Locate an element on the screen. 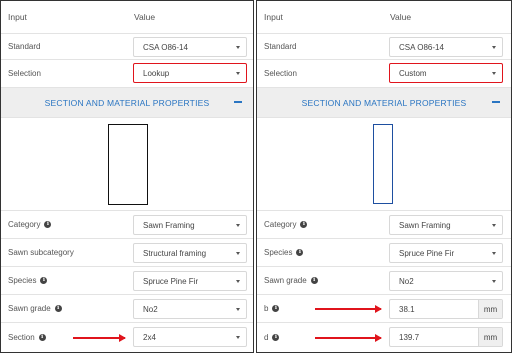 This screenshot has height=353, width=512. d-label: di is located at coordinates (272, 337).